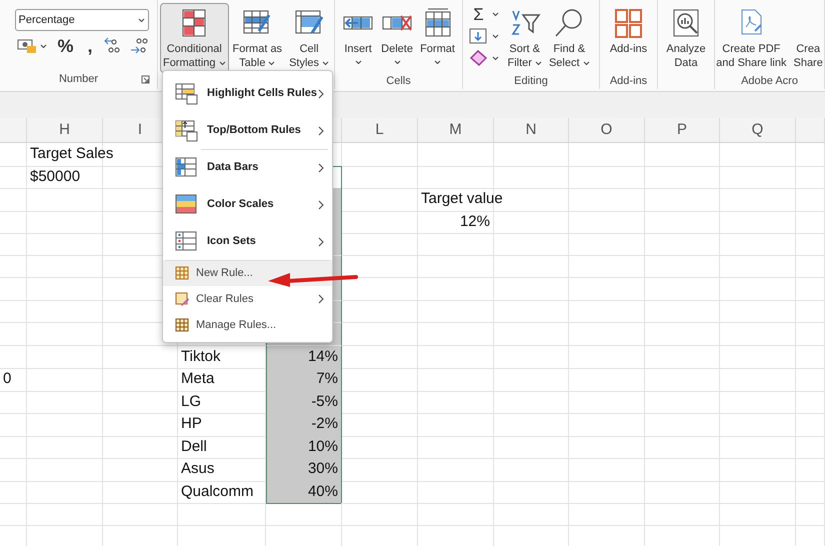 The height and width of the screenshot is (546, 825). What do you see at coordinates (187, 241) in the screenshot?
I see `icon-sets-icon` at bounding box center [187, 241].